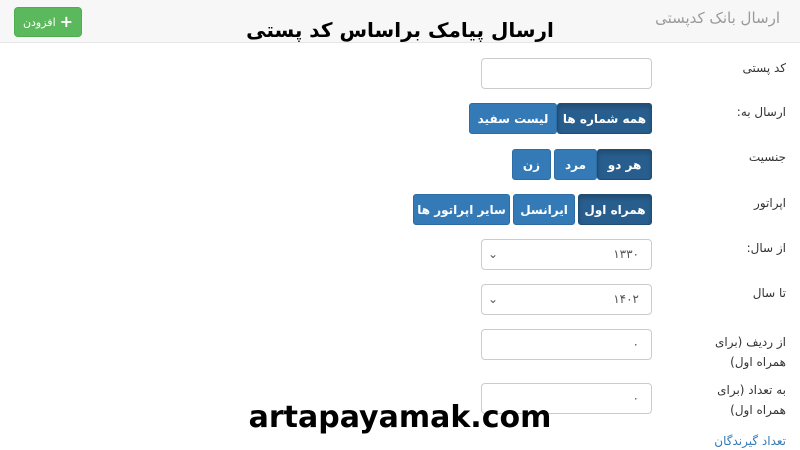 This screenshot has height=450, width=800. I want to click on operator-mci-button: همراه اول, so click(615, 209).